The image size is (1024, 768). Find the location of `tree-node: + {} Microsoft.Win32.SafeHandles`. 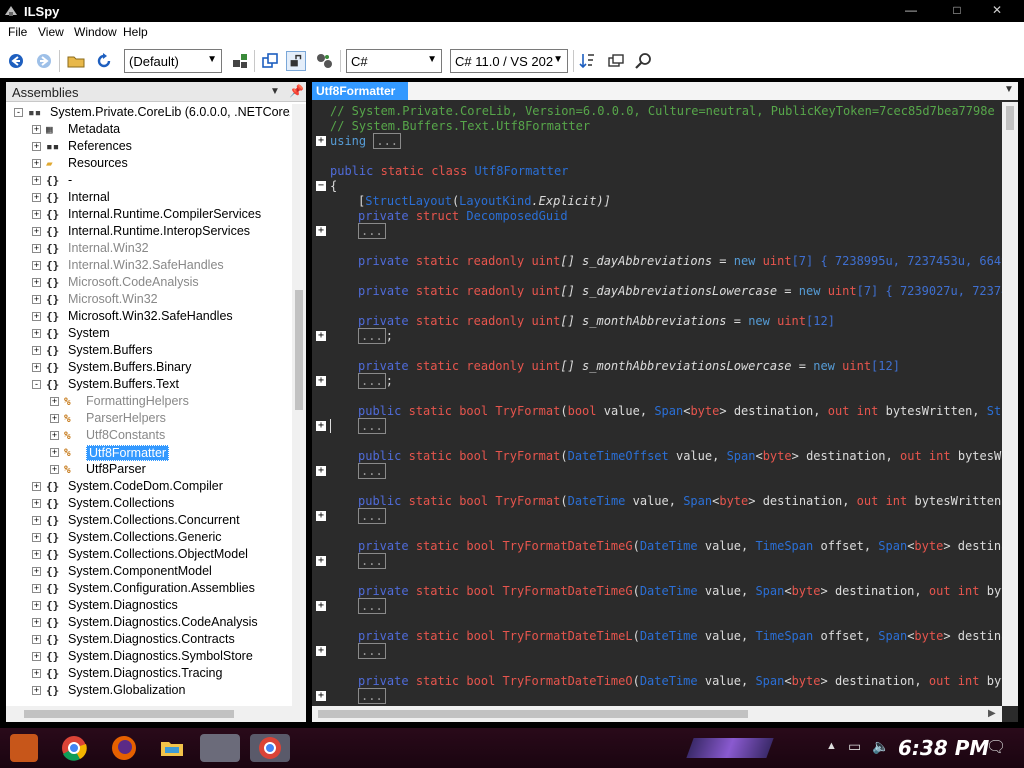

tree-node: + {} Microsoft.Win32.SafeHandles is located at coordinates (148, 316).